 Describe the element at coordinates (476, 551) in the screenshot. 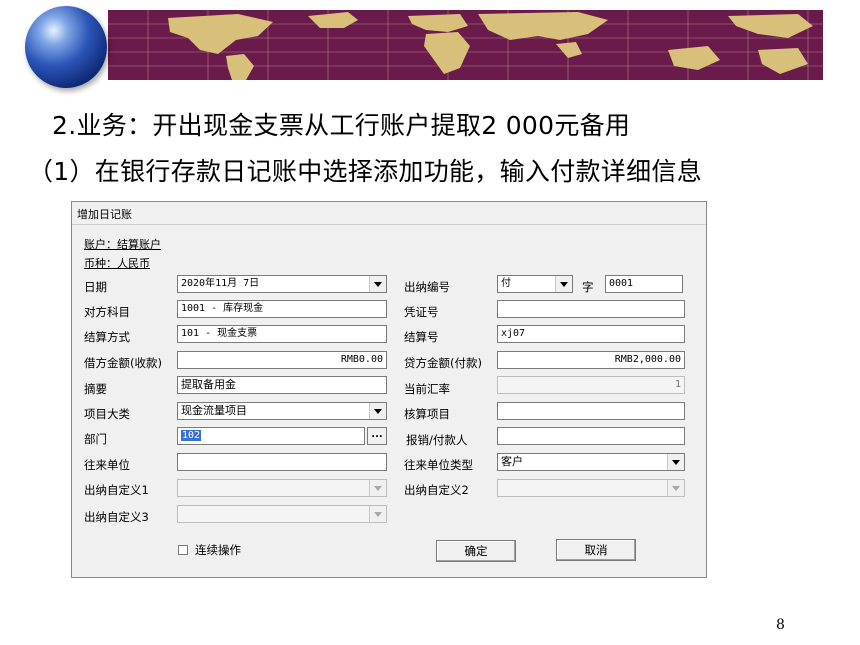

I see `ok-button: 确定` at that location.